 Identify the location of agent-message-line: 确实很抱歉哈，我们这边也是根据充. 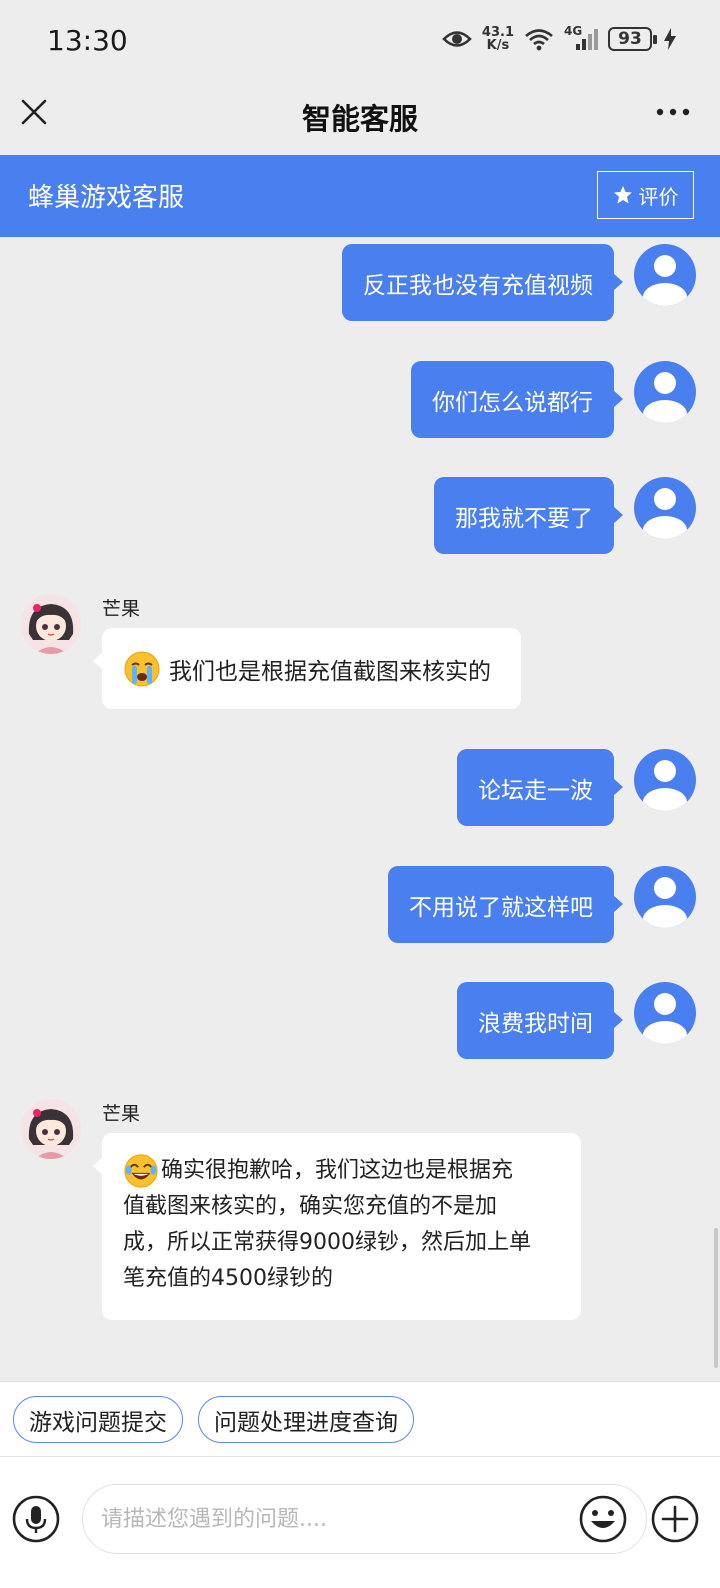
(341, 1171).